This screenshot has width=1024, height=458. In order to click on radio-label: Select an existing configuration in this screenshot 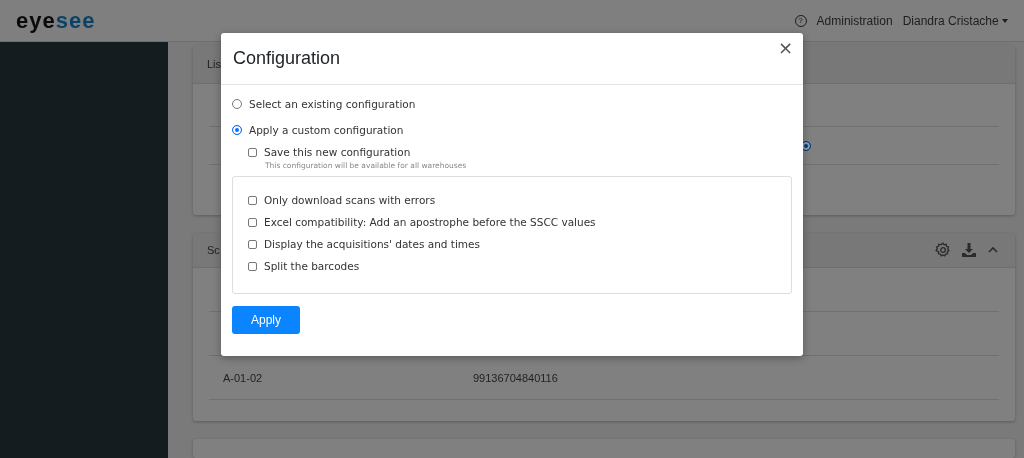, I will do `click(332, 104)`.